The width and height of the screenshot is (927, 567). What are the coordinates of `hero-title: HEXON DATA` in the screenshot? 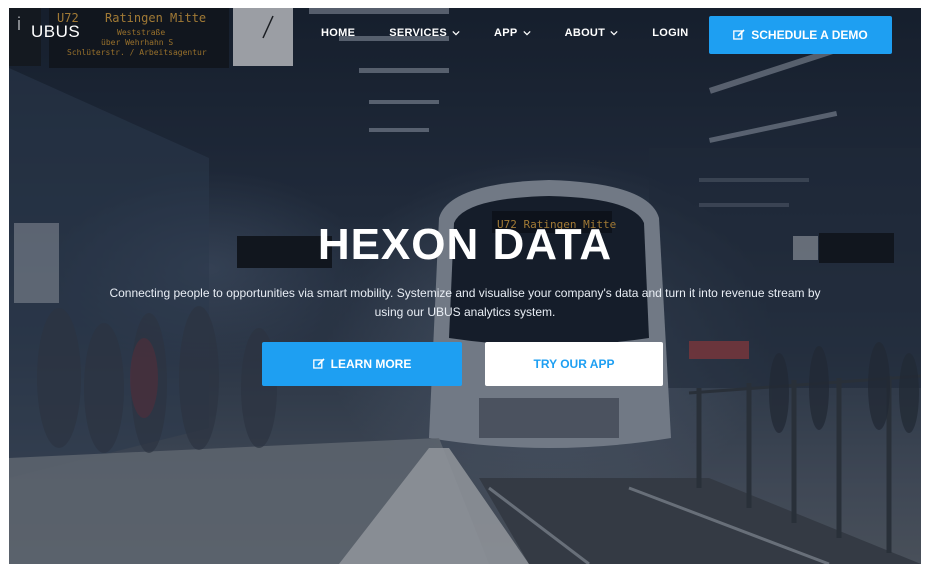 It's located at (465, 244).